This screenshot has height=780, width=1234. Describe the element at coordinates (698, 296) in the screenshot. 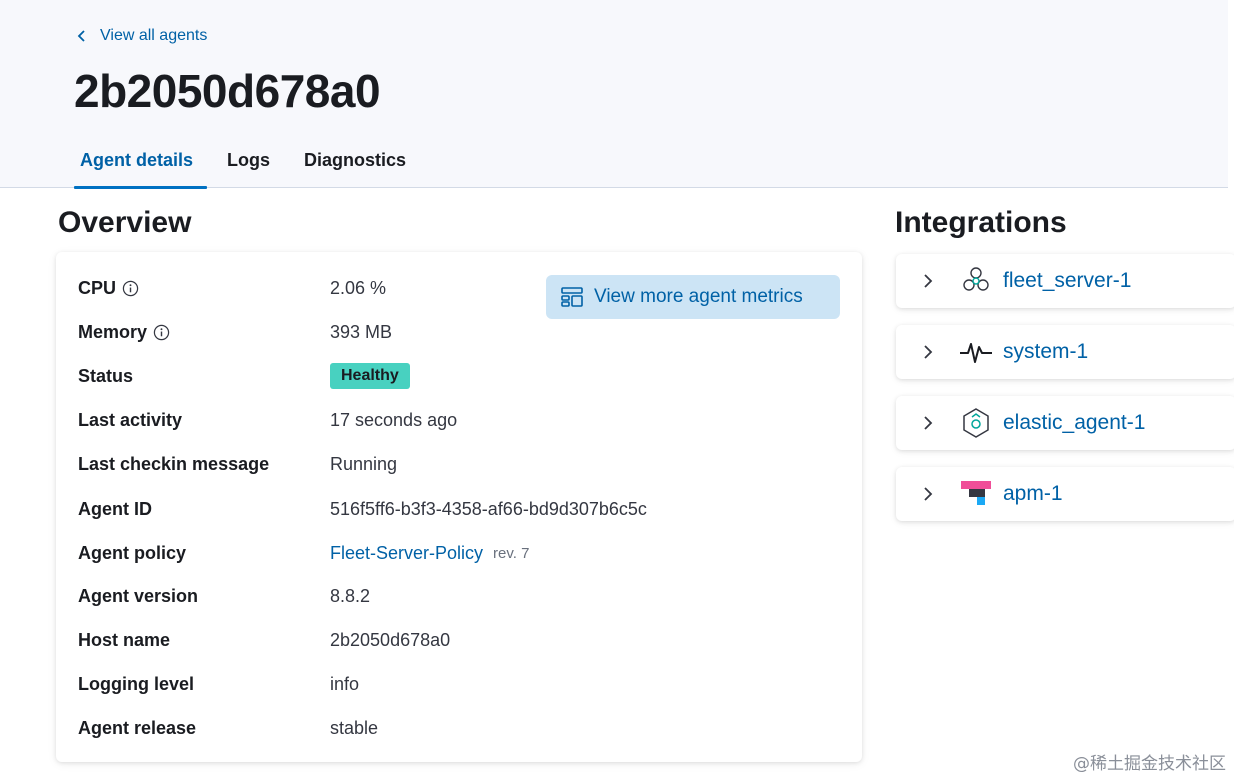

I see `metrics-button-label: View more agent metrics` at that location.